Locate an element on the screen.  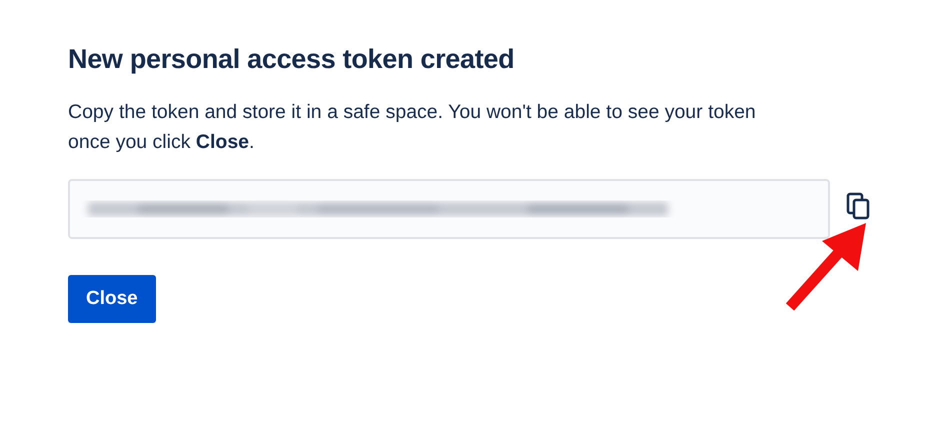
token-field is located at coordinates (449, 209).